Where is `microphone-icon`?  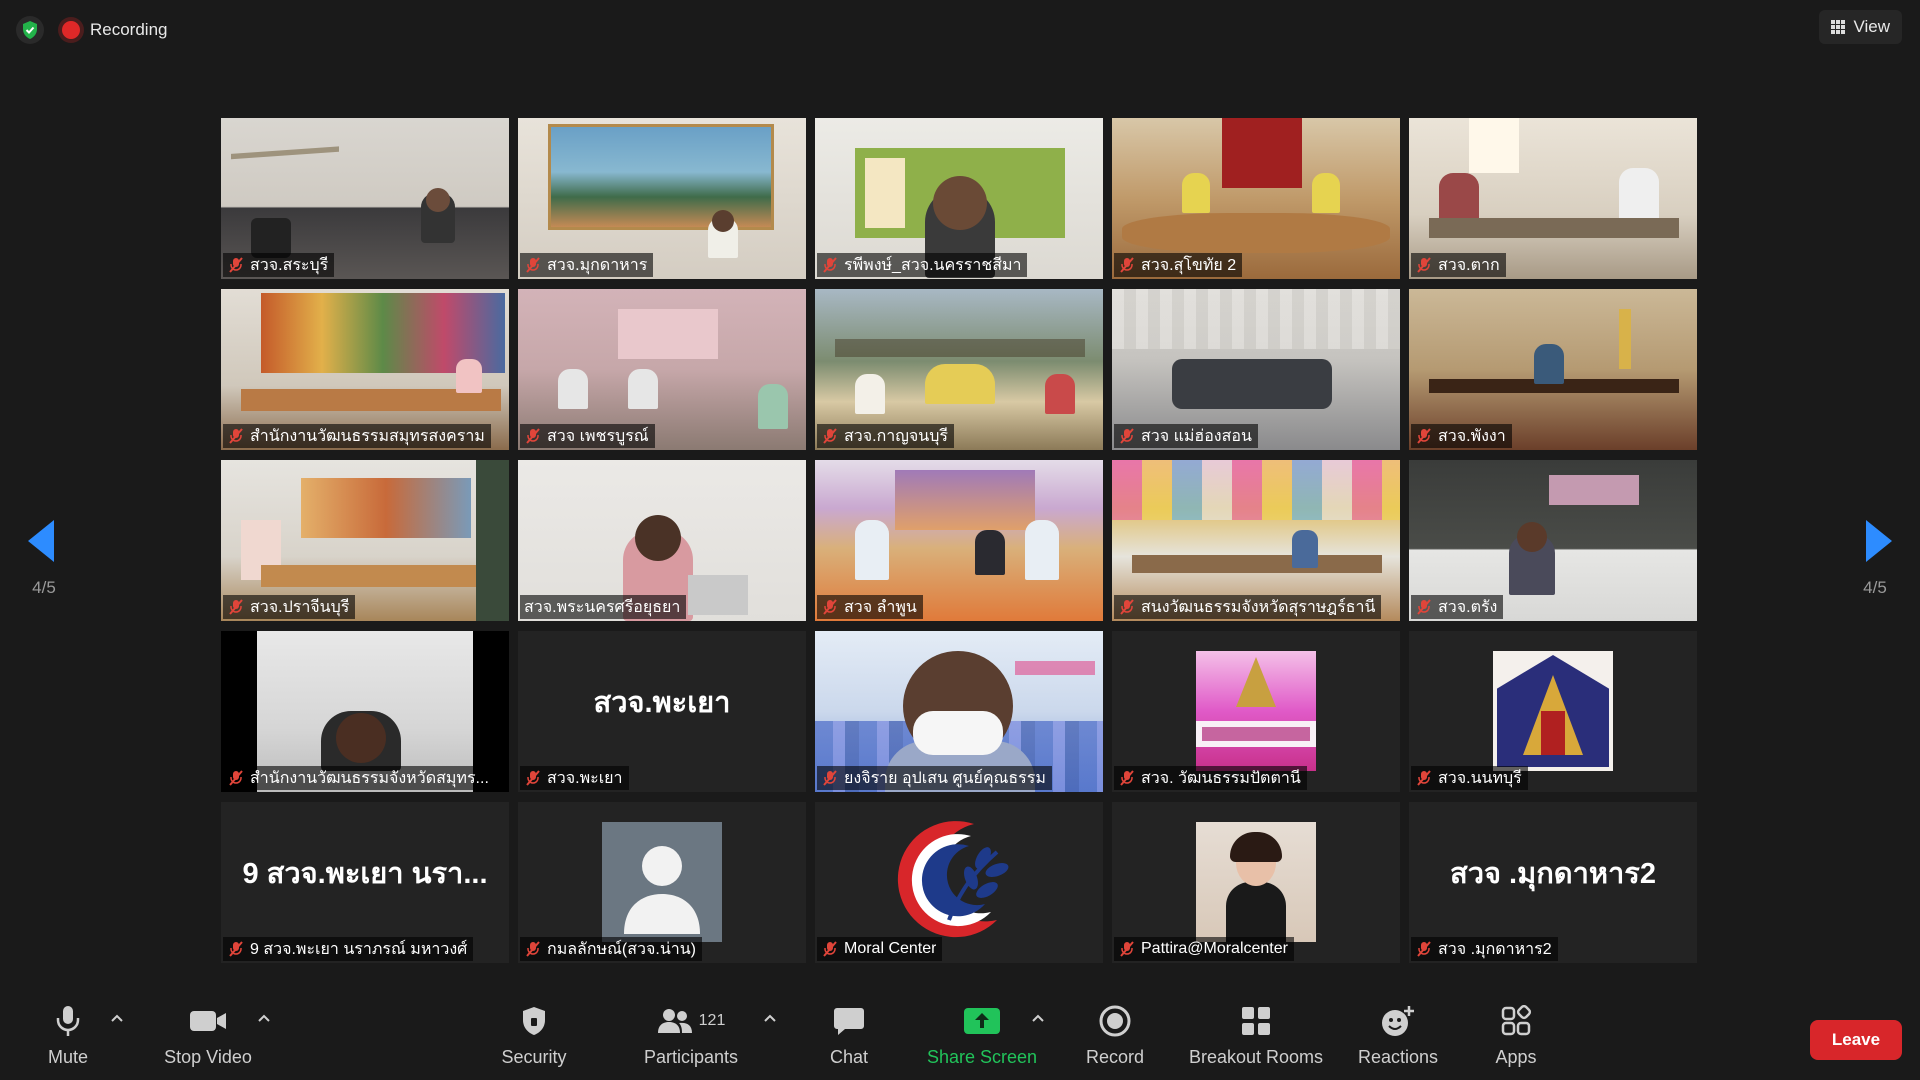
microphone-icon is located at coordinates (68, 1021).